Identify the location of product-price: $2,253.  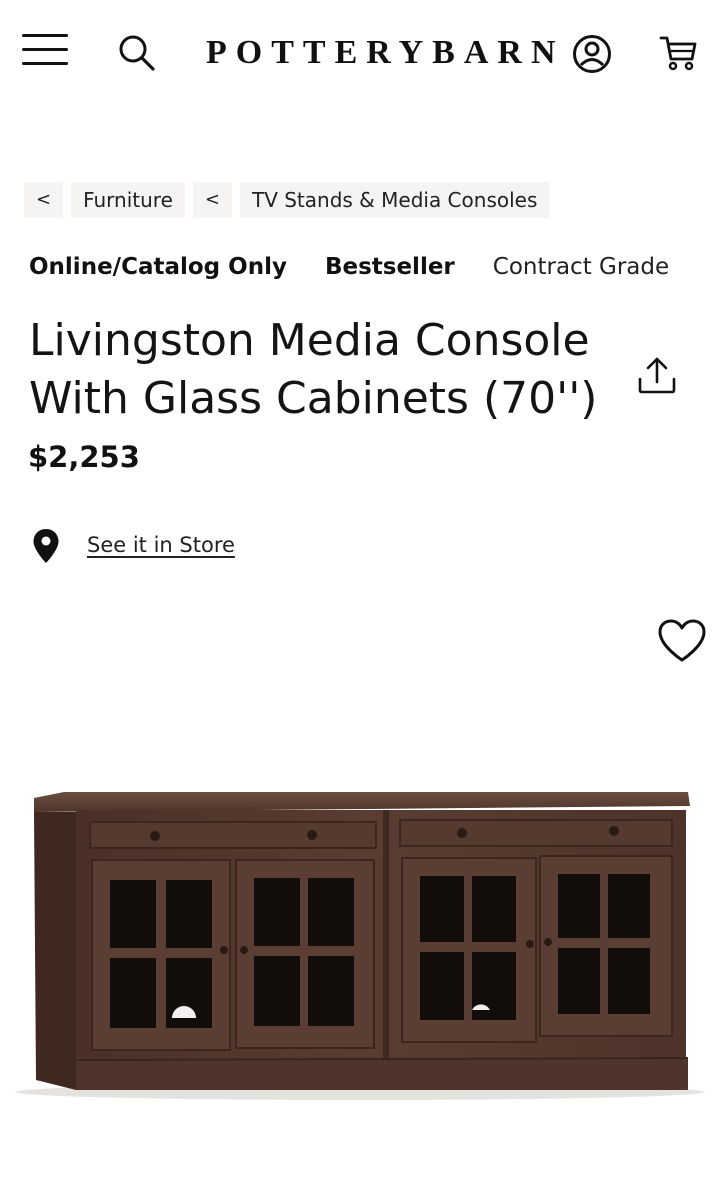
(84, 457).